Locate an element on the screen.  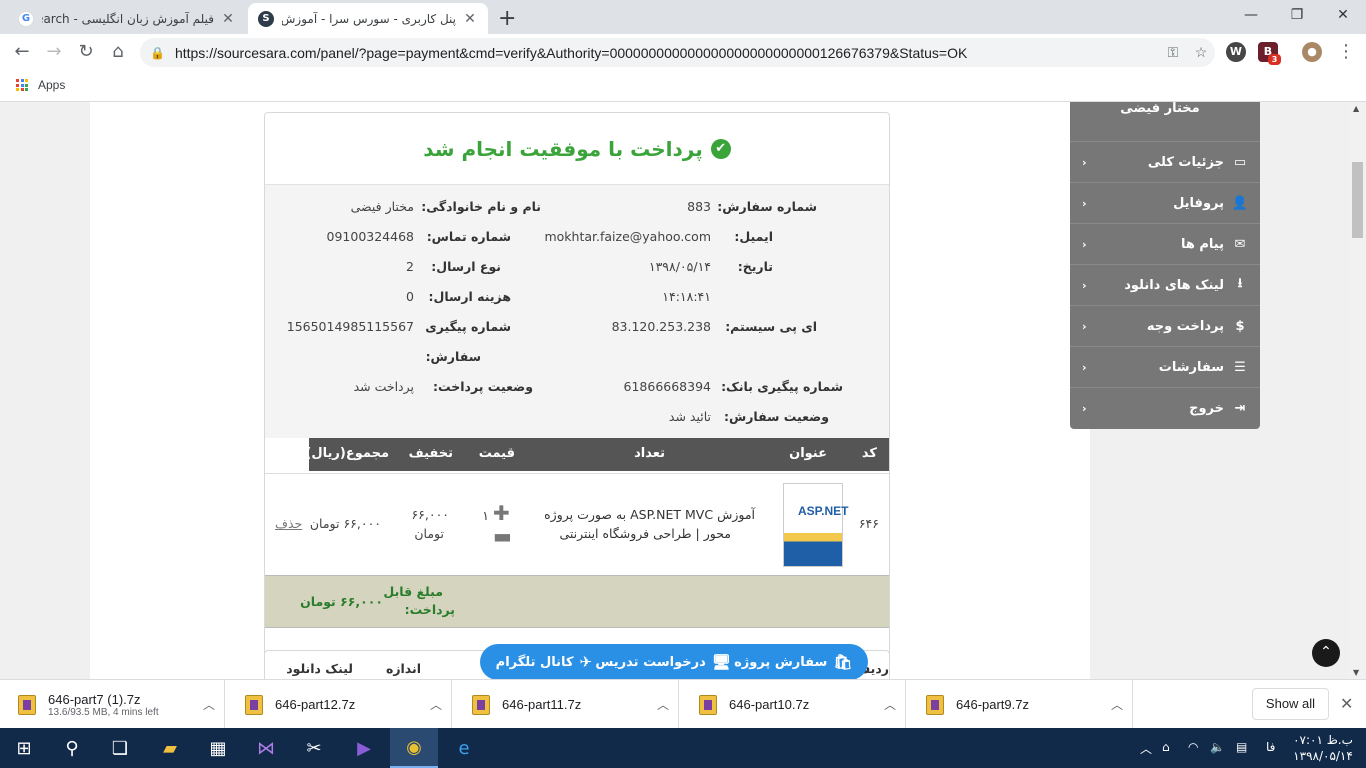
notification-icon: ▤ is located at coordinates (1241, 747).